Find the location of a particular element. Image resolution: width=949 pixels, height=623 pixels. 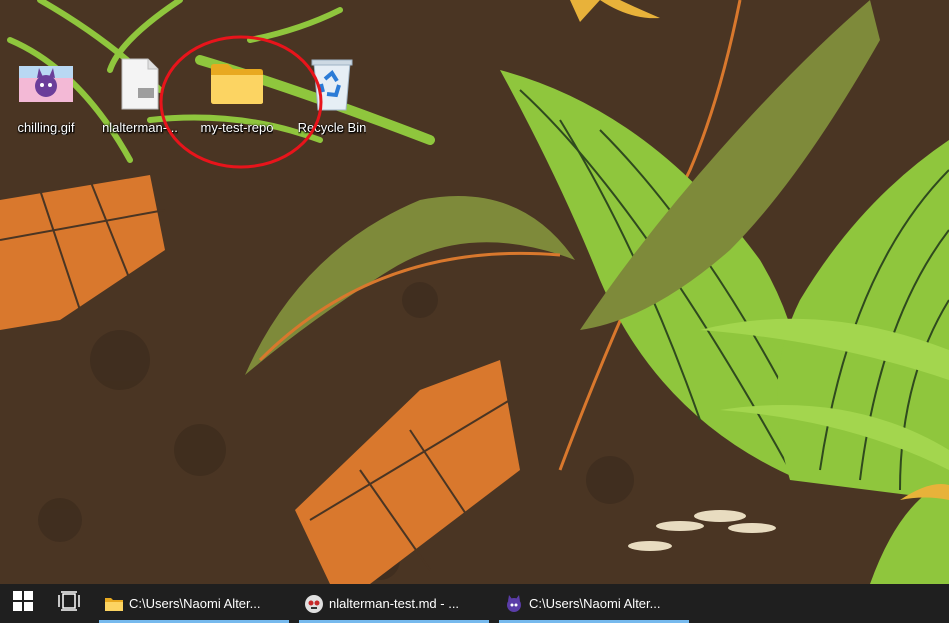

desktop-icon-label: Recycle Bin is located at coordinates (332, 127).